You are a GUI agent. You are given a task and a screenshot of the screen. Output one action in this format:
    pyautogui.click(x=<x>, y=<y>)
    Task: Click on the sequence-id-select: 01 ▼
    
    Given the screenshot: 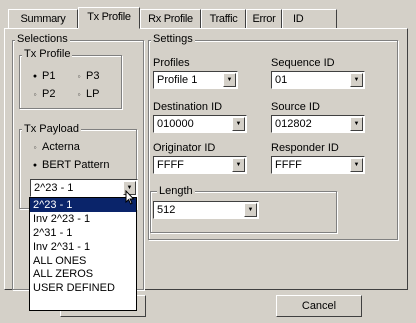 What is the action you would take?
    pyautogui.click(x=318, y=80)
    